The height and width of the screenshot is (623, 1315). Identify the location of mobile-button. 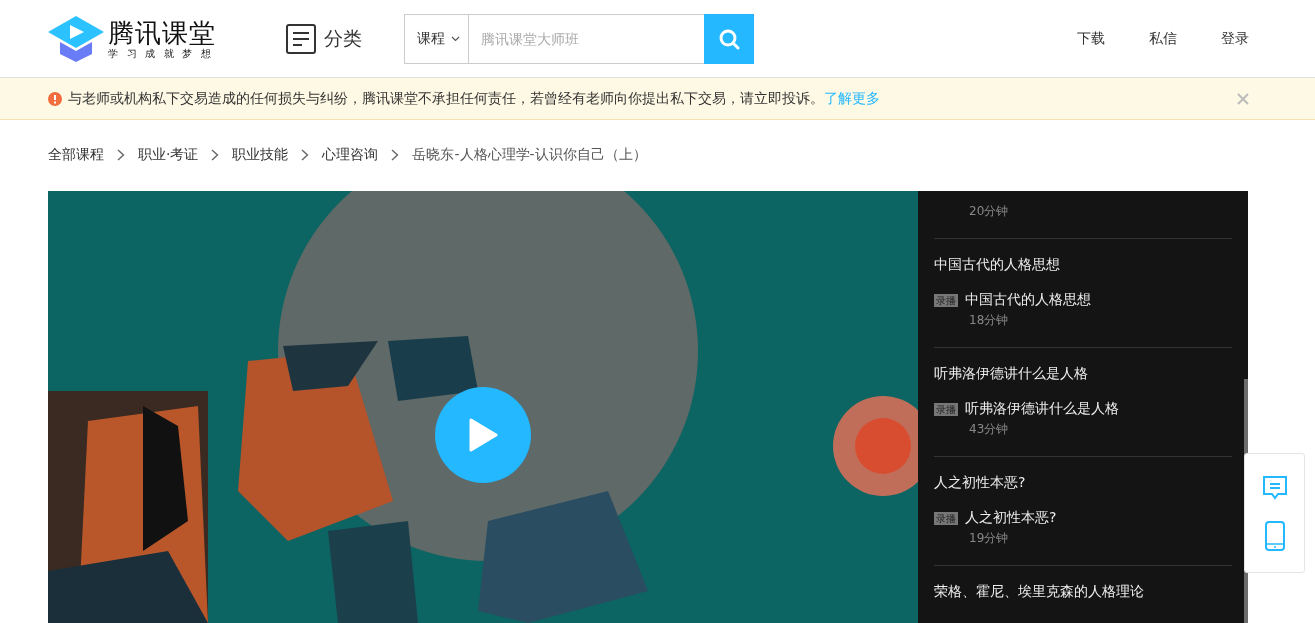
(1274, 536).